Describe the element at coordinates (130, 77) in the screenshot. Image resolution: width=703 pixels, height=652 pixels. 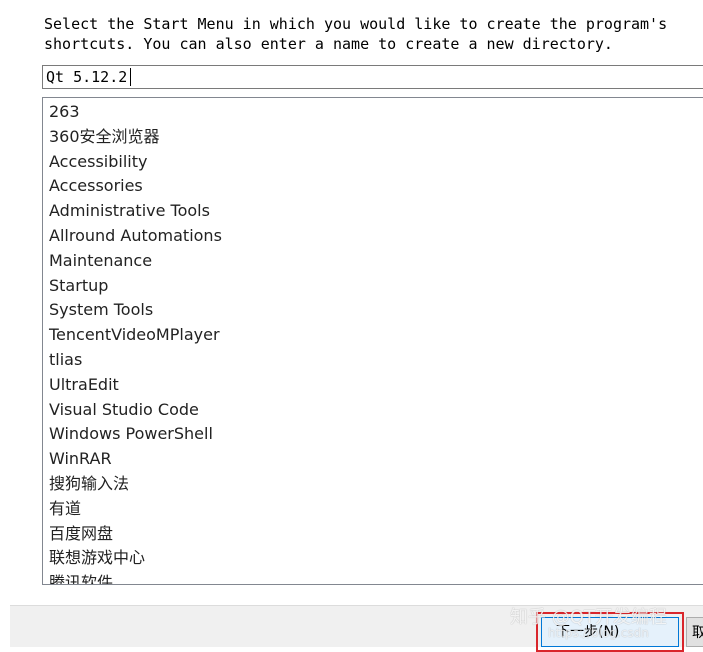
I see `text-caret` at that location.